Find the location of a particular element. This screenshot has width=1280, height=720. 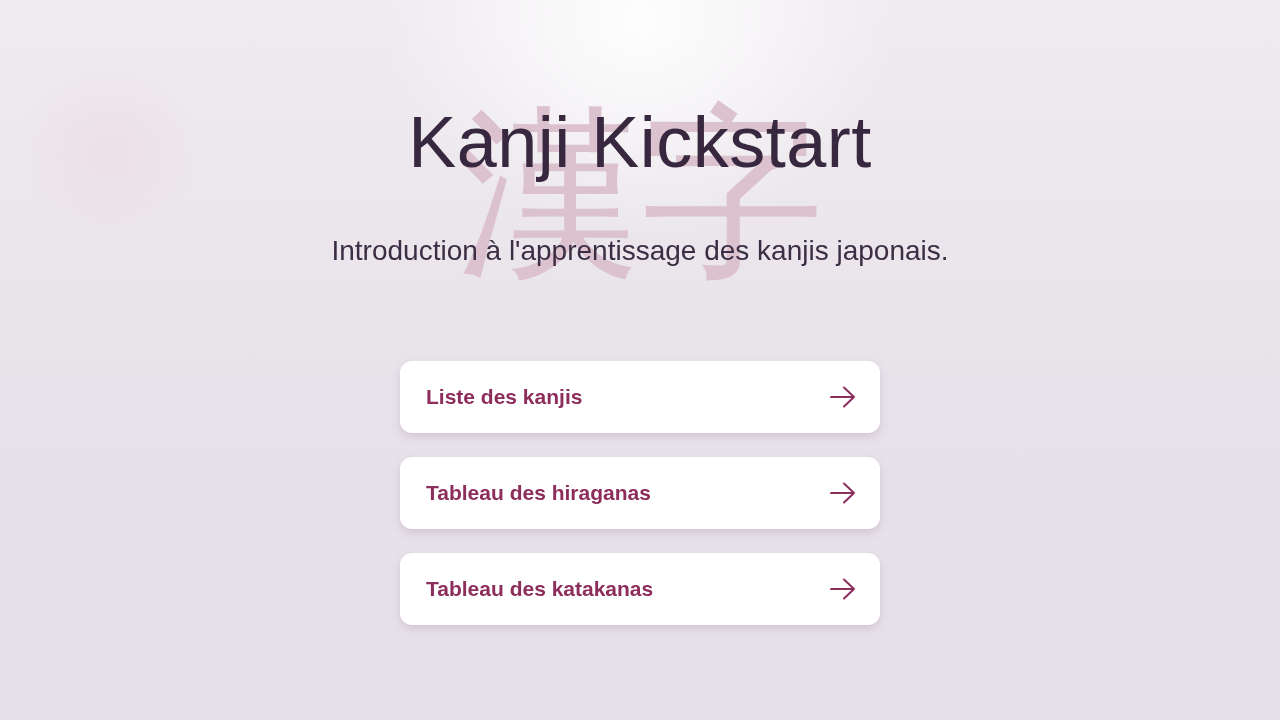

nav-link-card: Liste des kanjis is located at coordinates (640, 397).